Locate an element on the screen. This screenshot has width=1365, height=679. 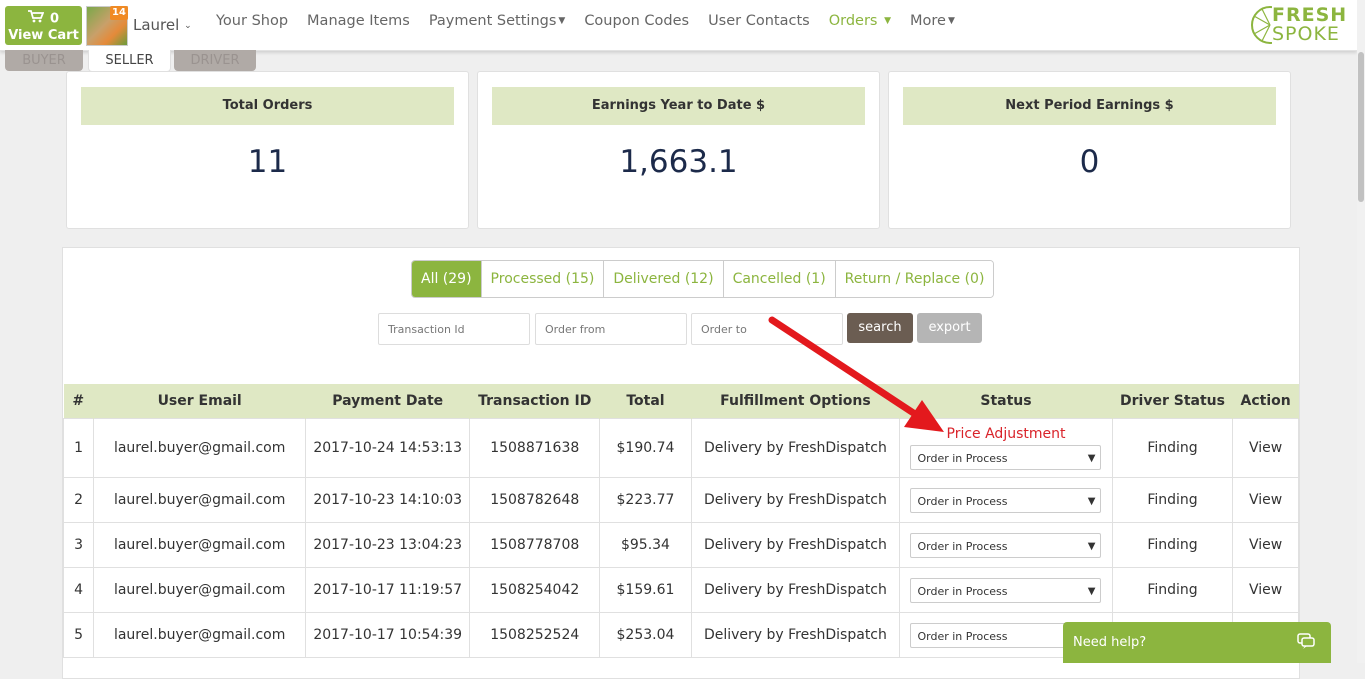
row-number: 3 is located at coordinates (78, 545).